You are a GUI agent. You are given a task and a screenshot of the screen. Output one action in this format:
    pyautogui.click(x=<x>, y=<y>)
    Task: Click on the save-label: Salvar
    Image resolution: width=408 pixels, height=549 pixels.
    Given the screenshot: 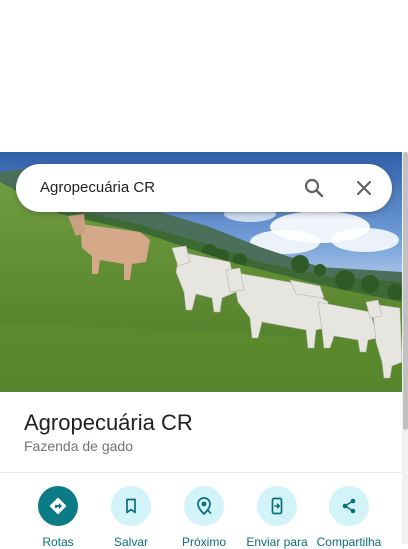 What is the action you would take?
    pyautogui.click(x=130, y=542)
    